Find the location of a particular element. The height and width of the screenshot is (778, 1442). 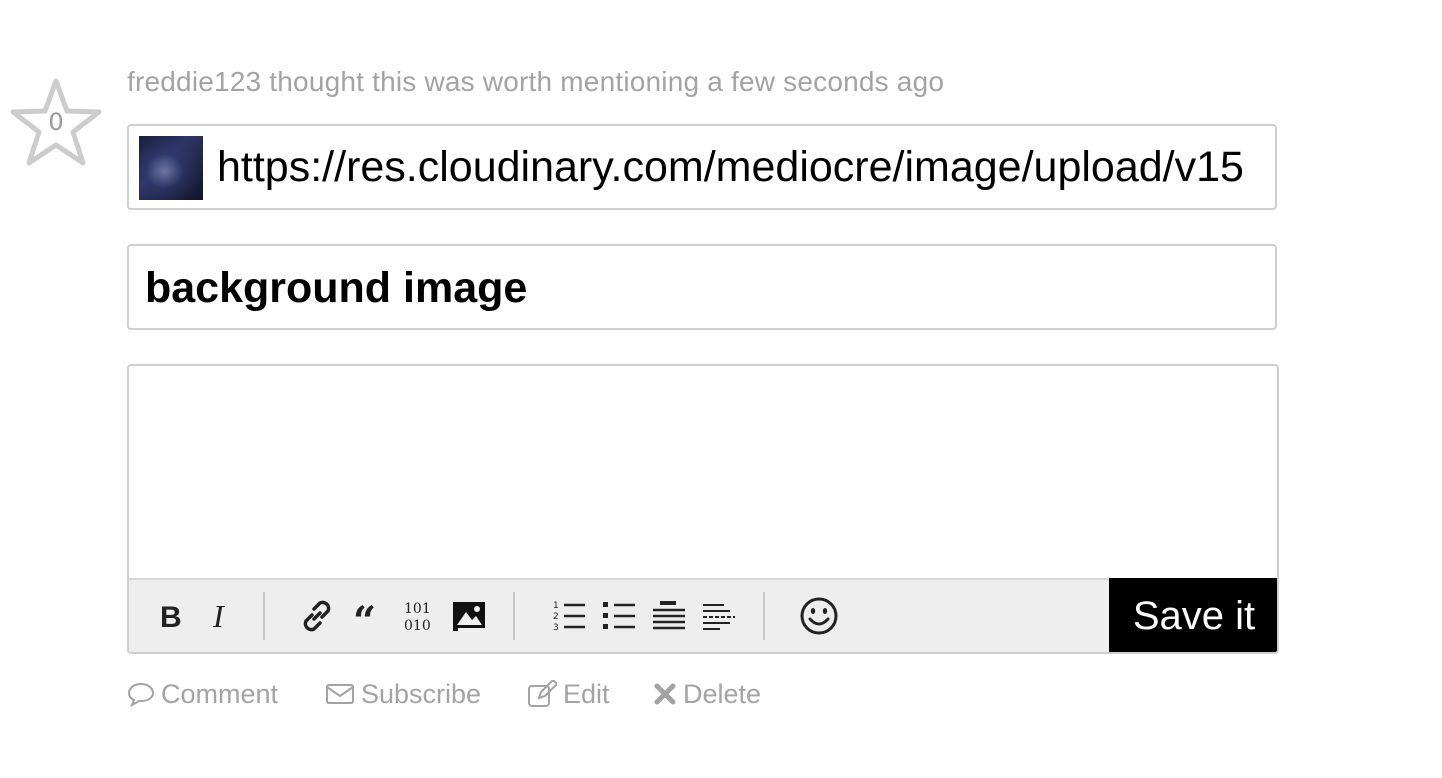

heading-icon is located at coordinates (669, 615).